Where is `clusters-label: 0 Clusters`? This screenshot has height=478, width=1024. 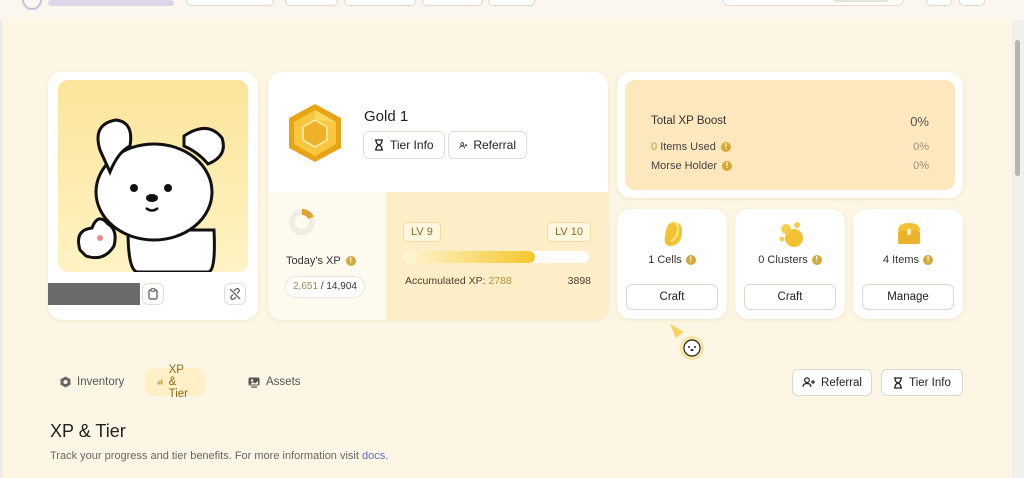
clusters-label: 0 Clusters is located at coordinates (783, 260).